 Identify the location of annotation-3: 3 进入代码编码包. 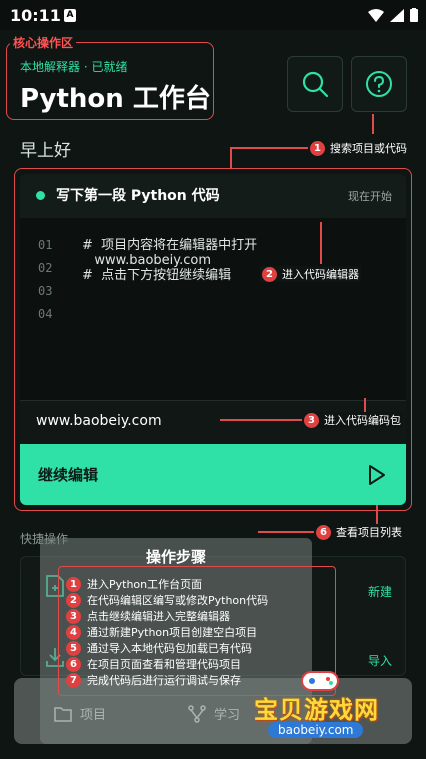
(352, 420).